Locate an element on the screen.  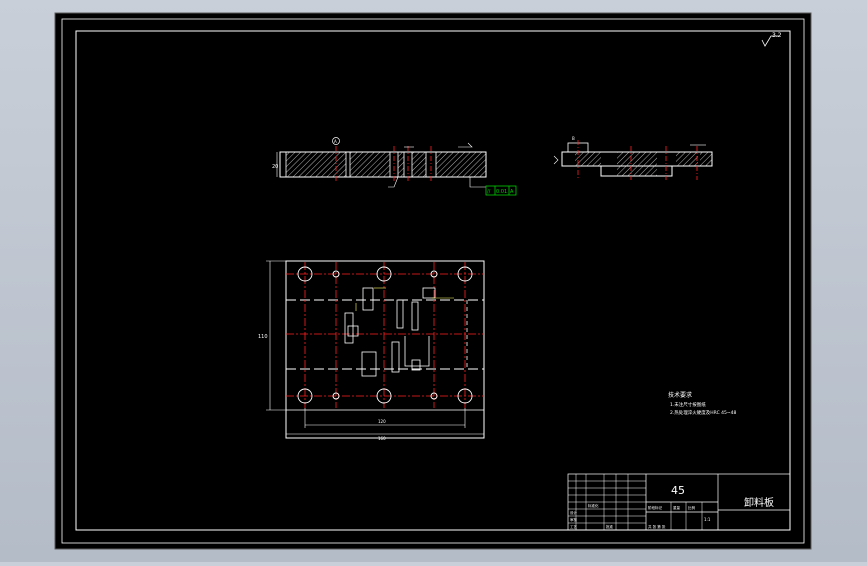
dim-plan-width: 160 is located at coordinates (382, 438).